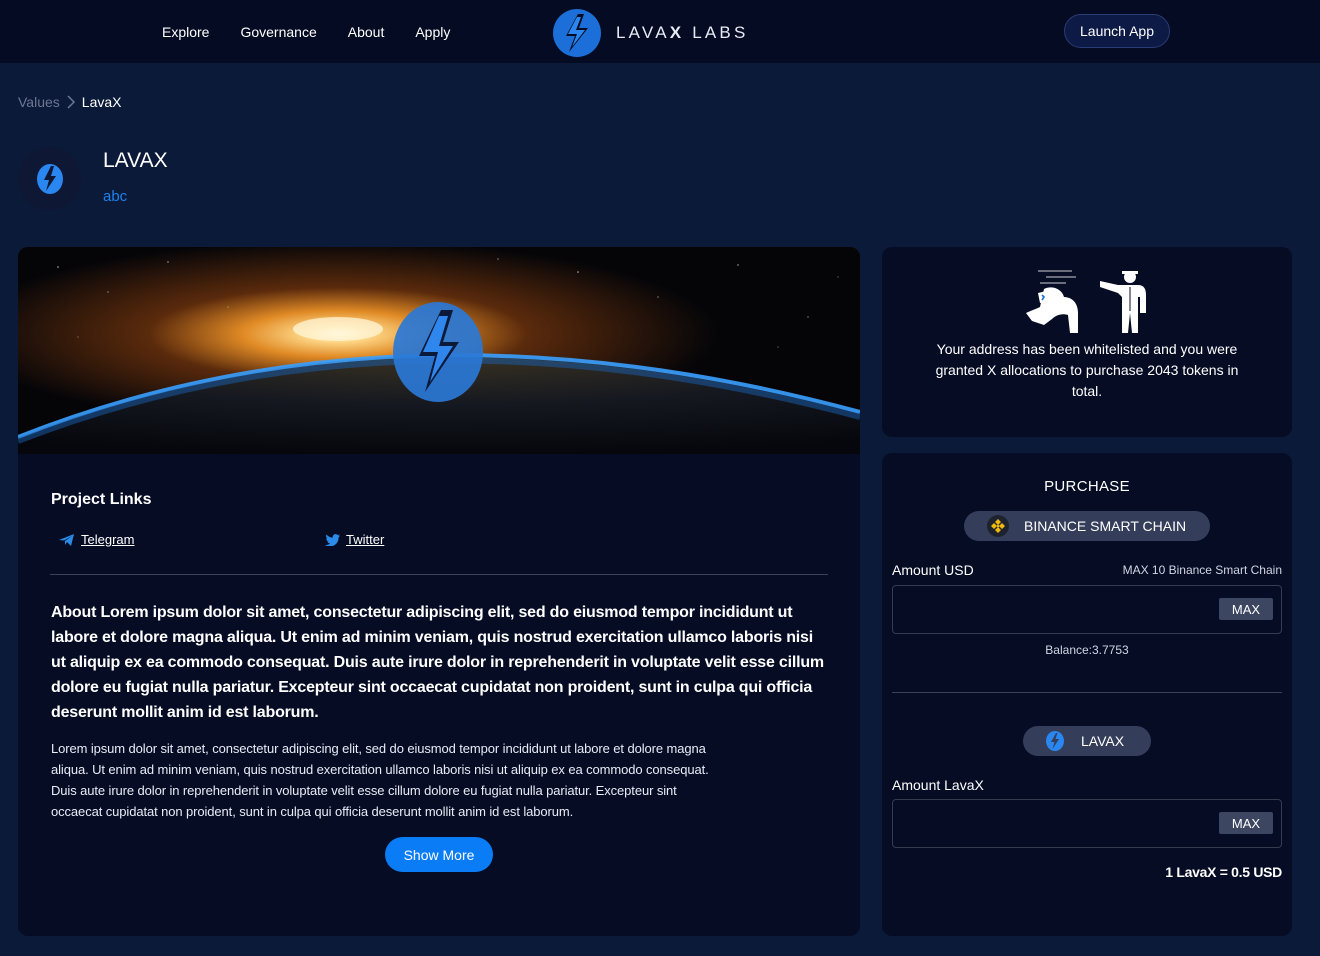 Image resolution: width=1320 pixels, height=956 pixels. What do you see at coordinates (66, 539) in the screenshot?
I see `telegram-icon` at bounding box center [66, 539].